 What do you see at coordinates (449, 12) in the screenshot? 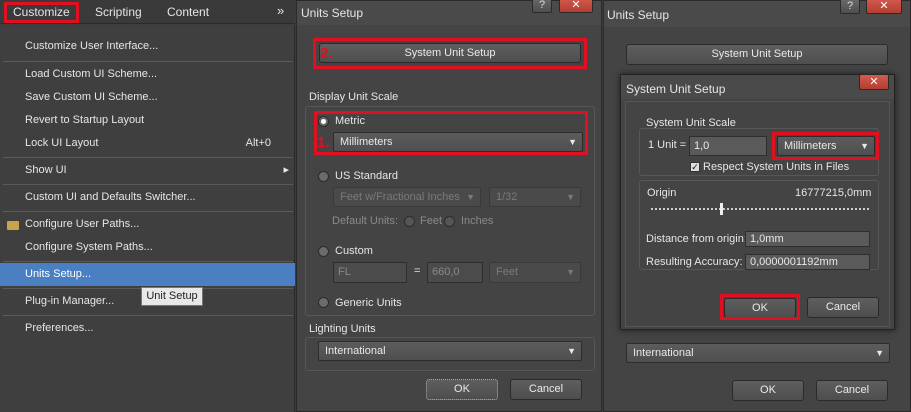
I see `units-setup-titlebar: Units Setup ? ✕` at bounding box center [449, 12].